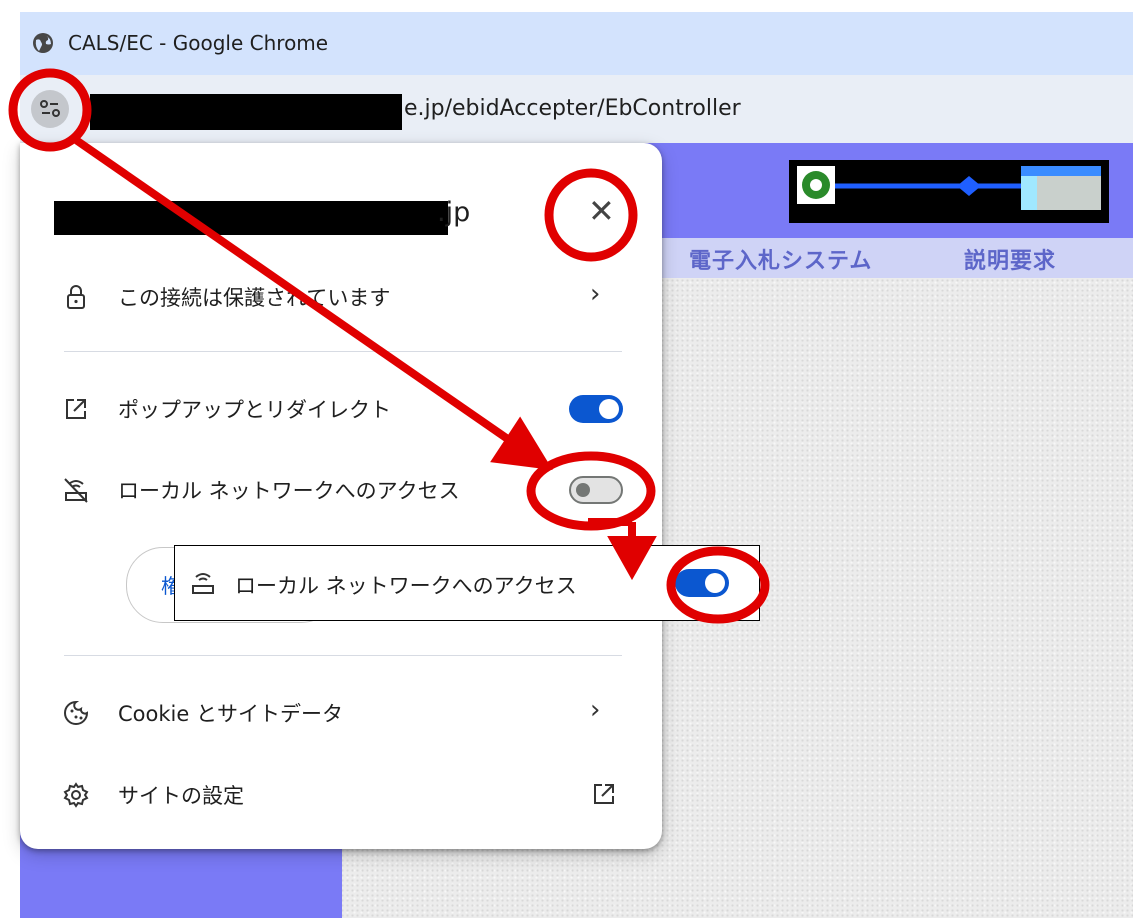 Image resolution: width=1133 pixels, height=918 pixels. What do you see at coordinates (949, 191) in the screenshot?
I see `site-logo` at bounding box center [949, 191].